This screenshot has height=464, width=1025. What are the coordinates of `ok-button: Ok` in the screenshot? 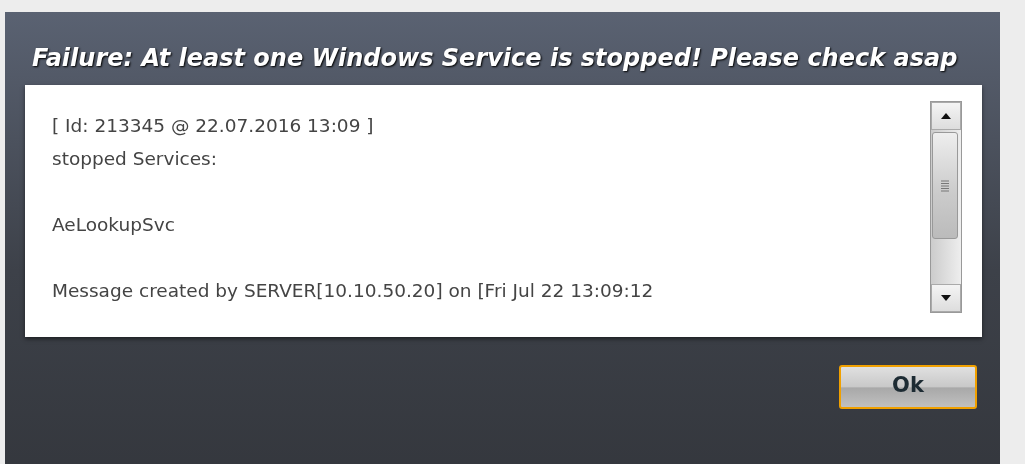 It's located at (908, 387).